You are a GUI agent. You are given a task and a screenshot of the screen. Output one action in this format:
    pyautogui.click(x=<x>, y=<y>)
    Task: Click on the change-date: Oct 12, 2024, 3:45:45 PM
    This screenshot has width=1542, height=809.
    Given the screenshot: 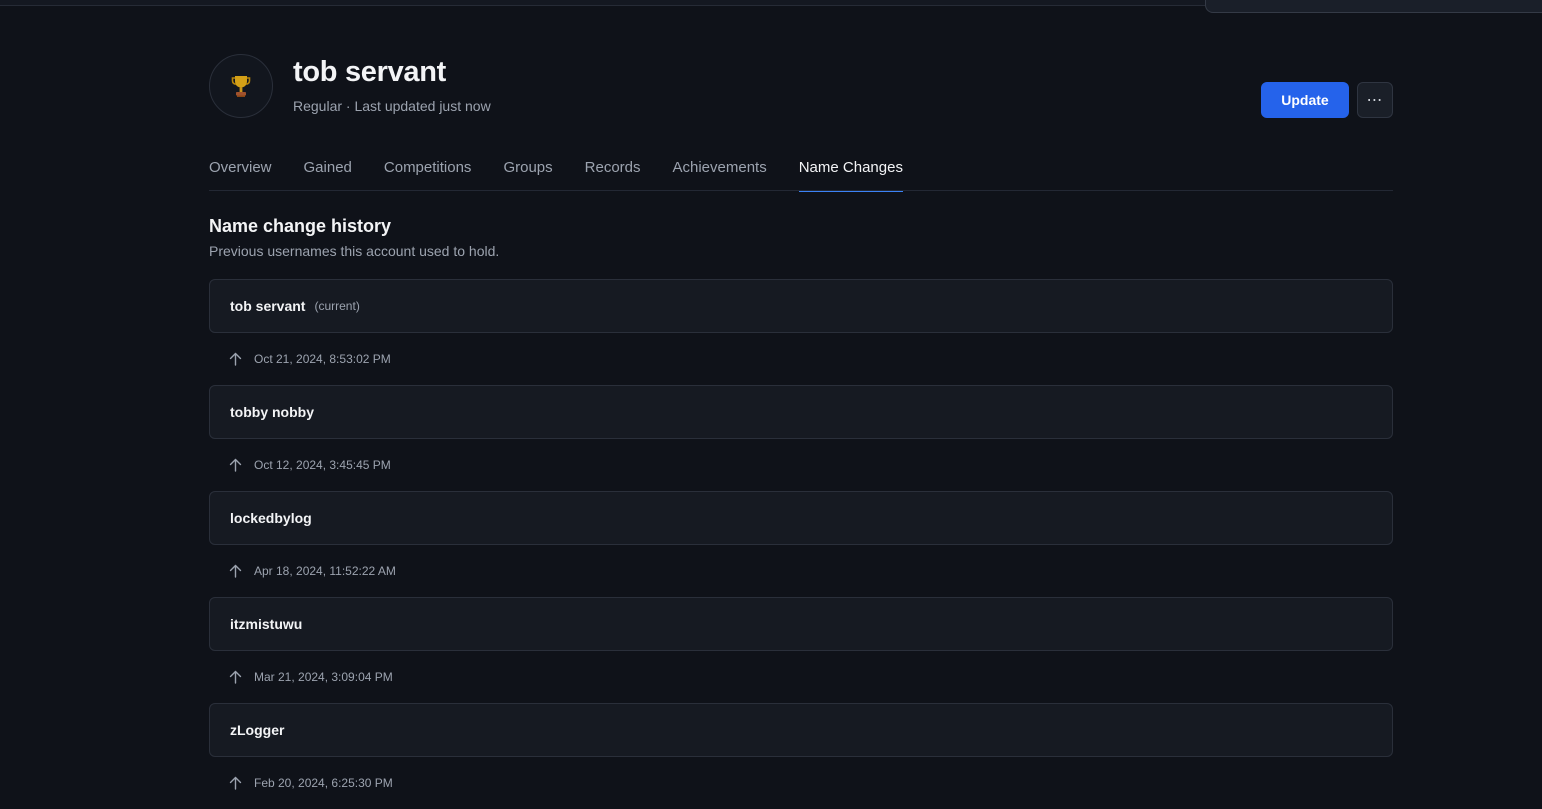 What is the action you would take?
    pyautogui.click(x=322, y=465)
    